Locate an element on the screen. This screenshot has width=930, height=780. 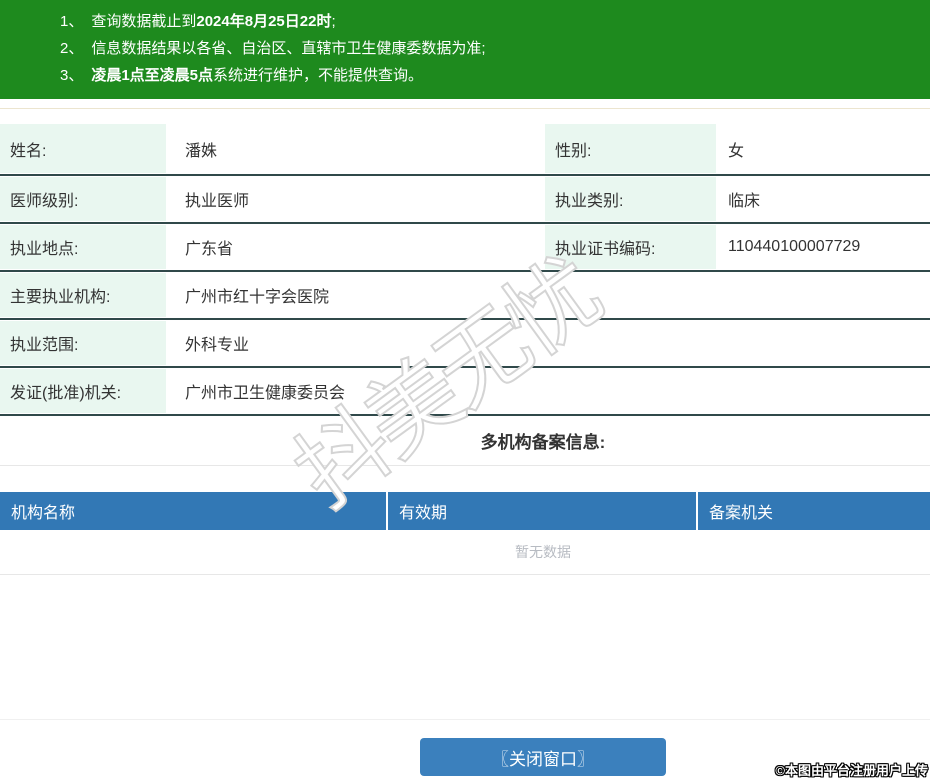
table-row: 姓名: 潘姝 性别: 女 is located at coordinates (465, 149).